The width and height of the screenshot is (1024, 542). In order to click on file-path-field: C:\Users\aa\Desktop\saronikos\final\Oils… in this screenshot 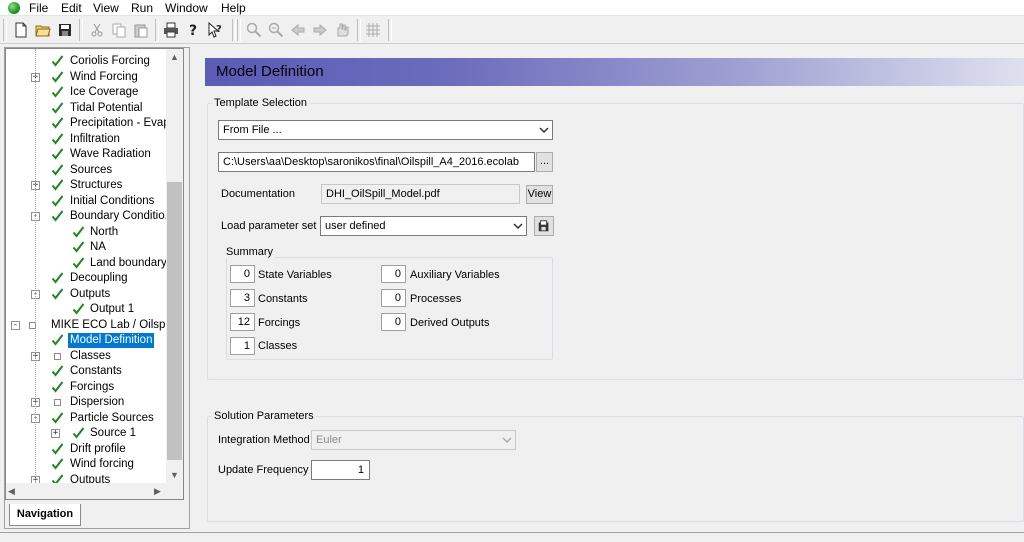, I will do `click(376, 162)`.